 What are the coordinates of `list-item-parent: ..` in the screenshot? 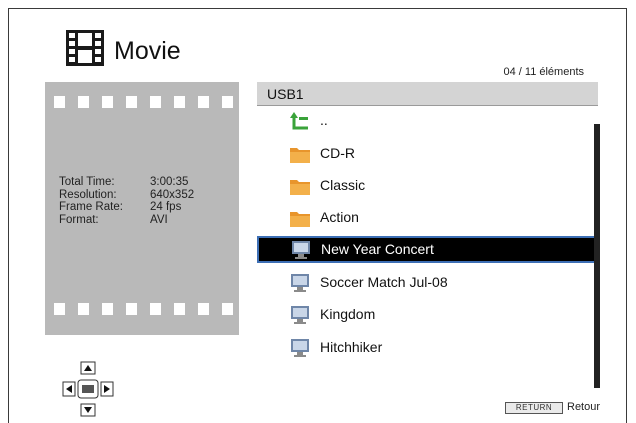 It's located at (426, 120).